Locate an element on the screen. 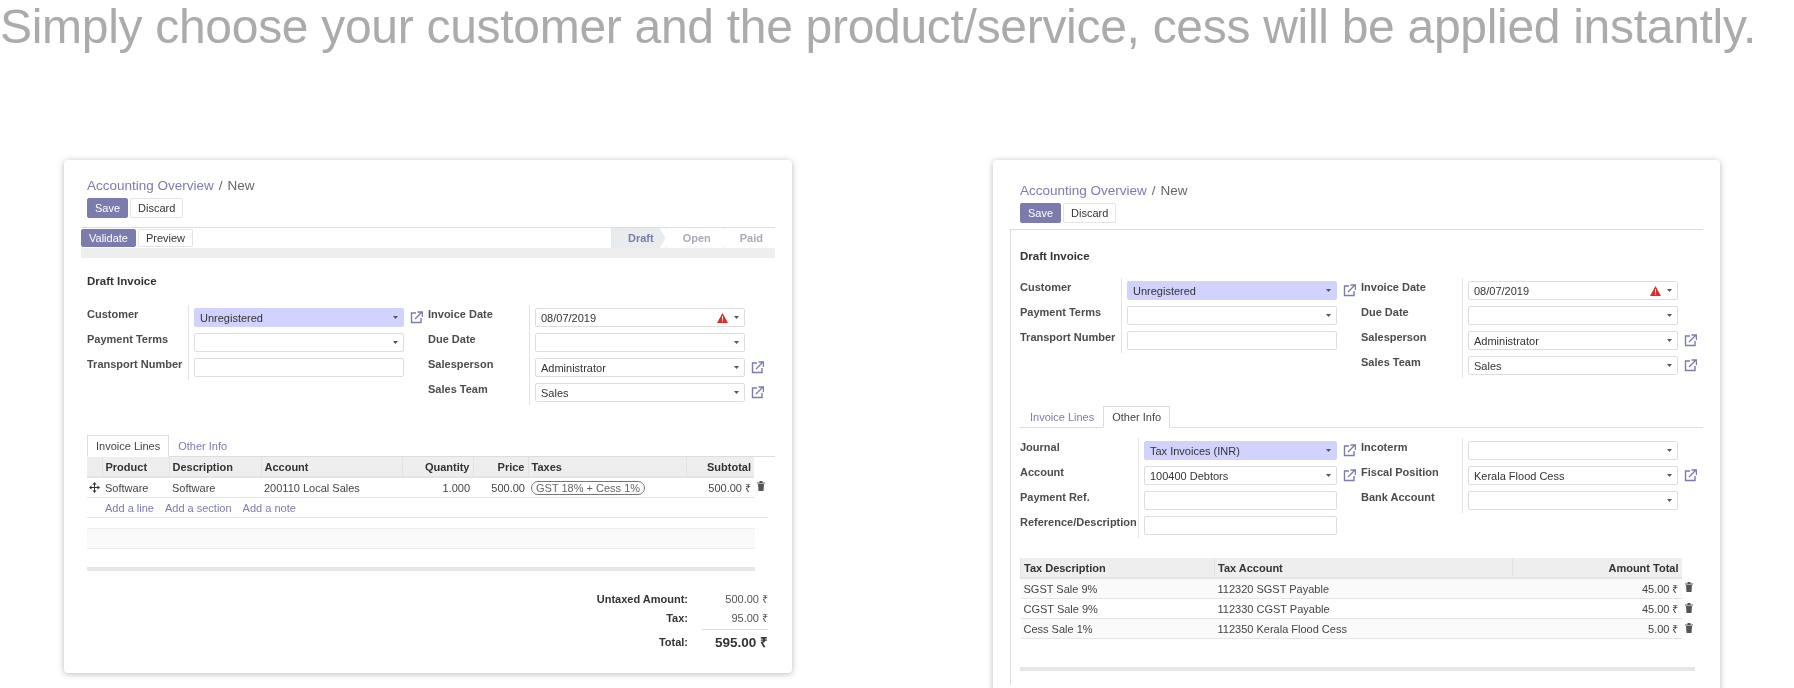 This screenshot has width=1794, height=688. table-cell: 112330 CGST Payable is located at coordinates (1363, 608).